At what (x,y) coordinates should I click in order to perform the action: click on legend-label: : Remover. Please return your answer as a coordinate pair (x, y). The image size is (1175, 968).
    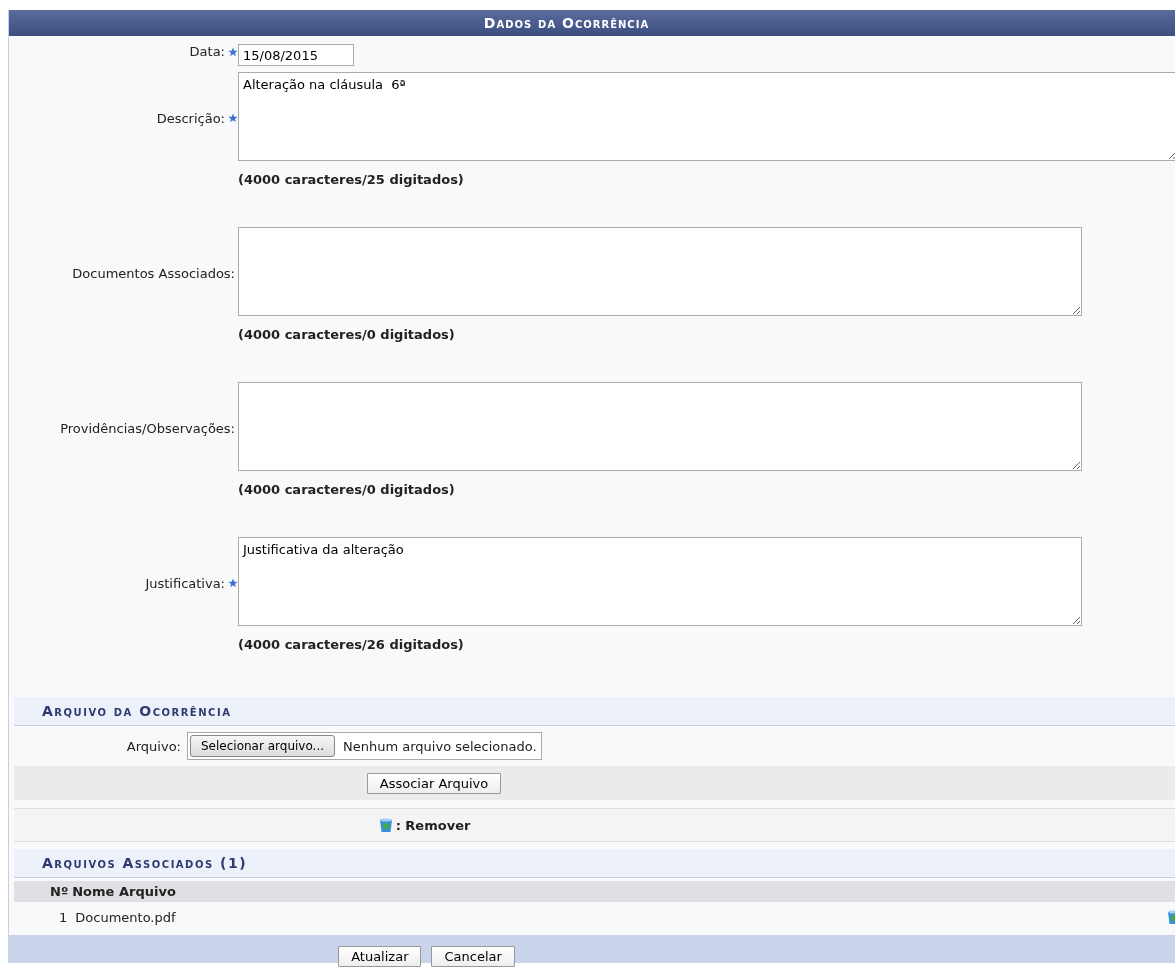
    Looking at the image, I should click on (433, 825).